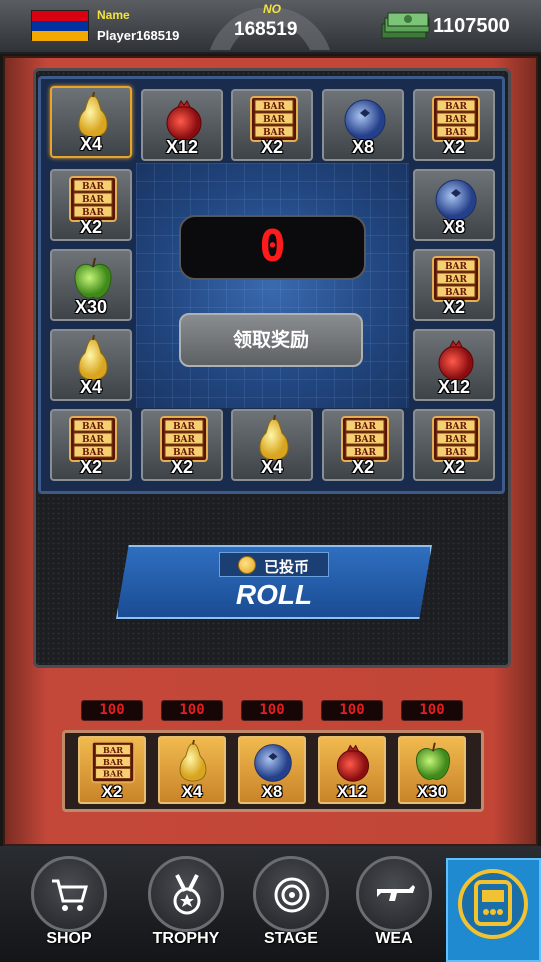 This screenshot has height=962, width=541. I want to click on nav-stage-circle, so click(291, 894).